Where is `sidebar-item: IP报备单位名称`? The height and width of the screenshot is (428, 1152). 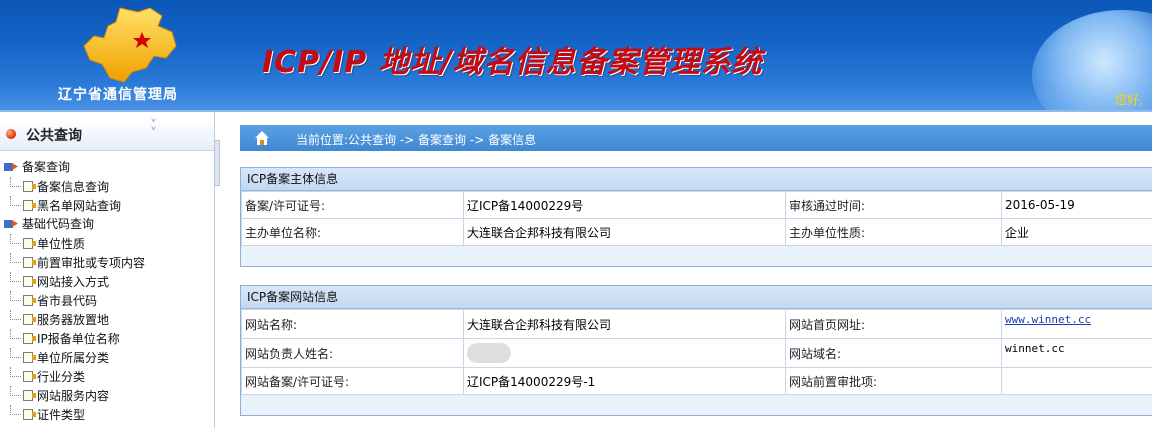 sidebar-item: IP报备单位名称 is located at coordinates (65, 338).